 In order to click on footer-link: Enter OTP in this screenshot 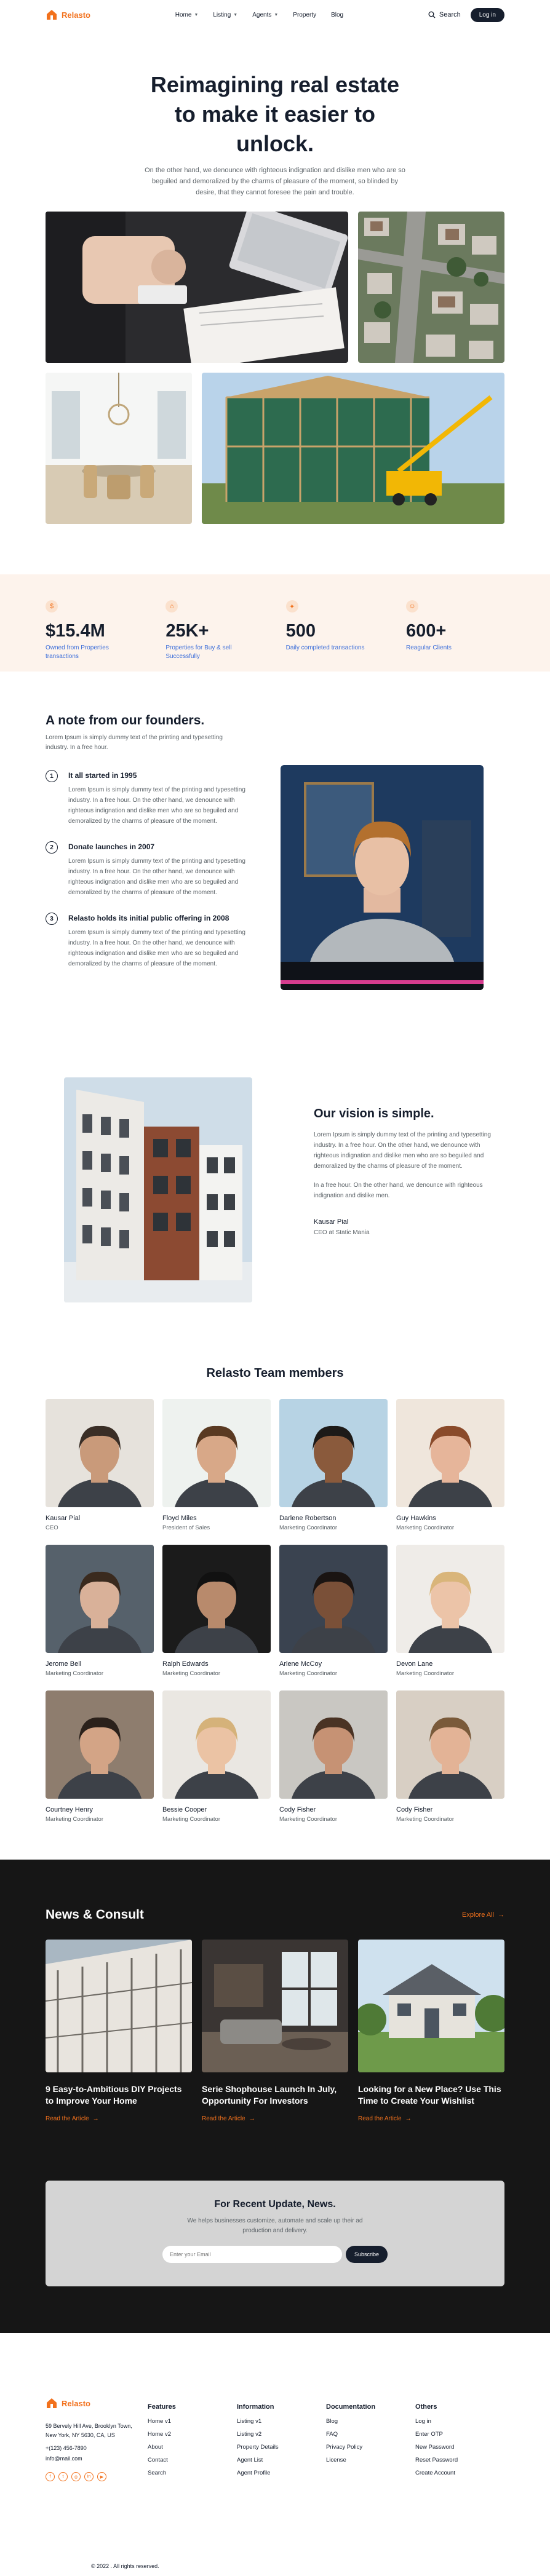, I will do `click(459, 2434)`.